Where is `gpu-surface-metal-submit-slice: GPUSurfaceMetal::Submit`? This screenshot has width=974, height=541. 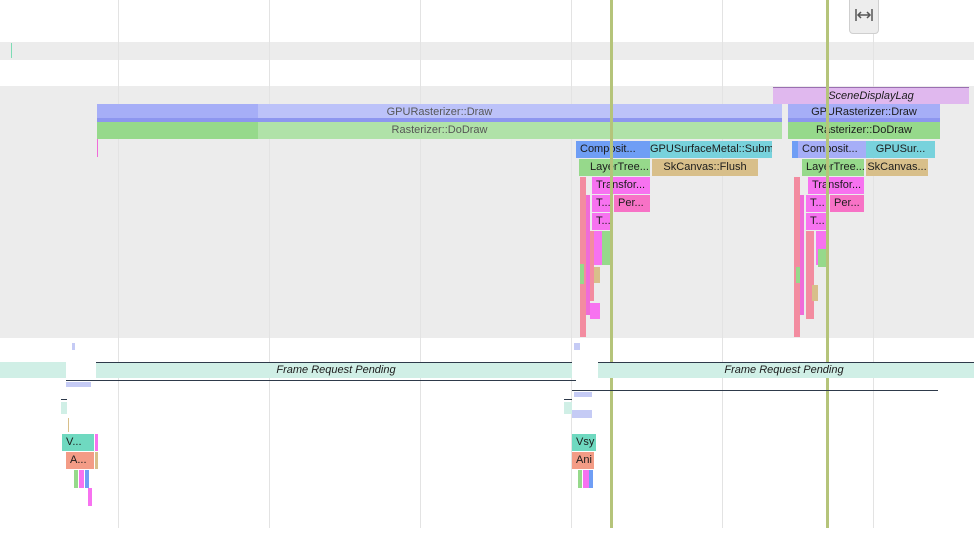 gpu-surface-metal-submit-slice: GPUSurfaceMetal::Submit is located at coordinates (711, 149).